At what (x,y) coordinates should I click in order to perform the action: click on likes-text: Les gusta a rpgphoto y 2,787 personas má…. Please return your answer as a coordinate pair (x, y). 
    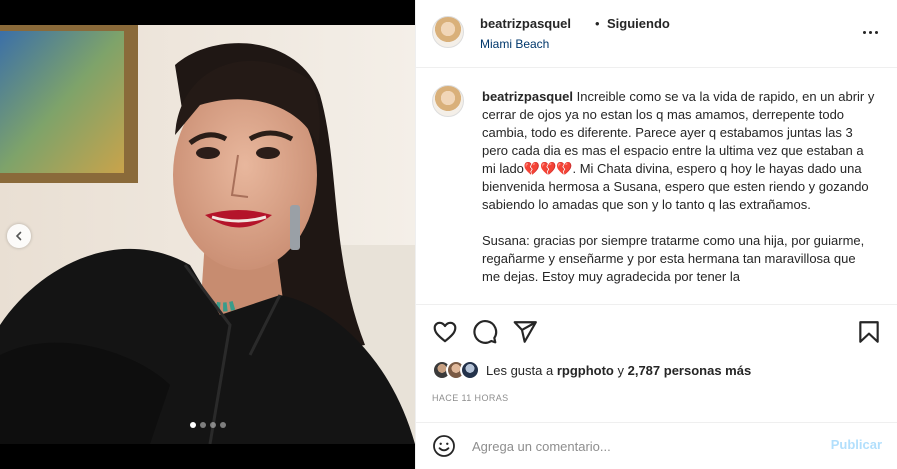
    Looking at the image, I should click on (618, 370).